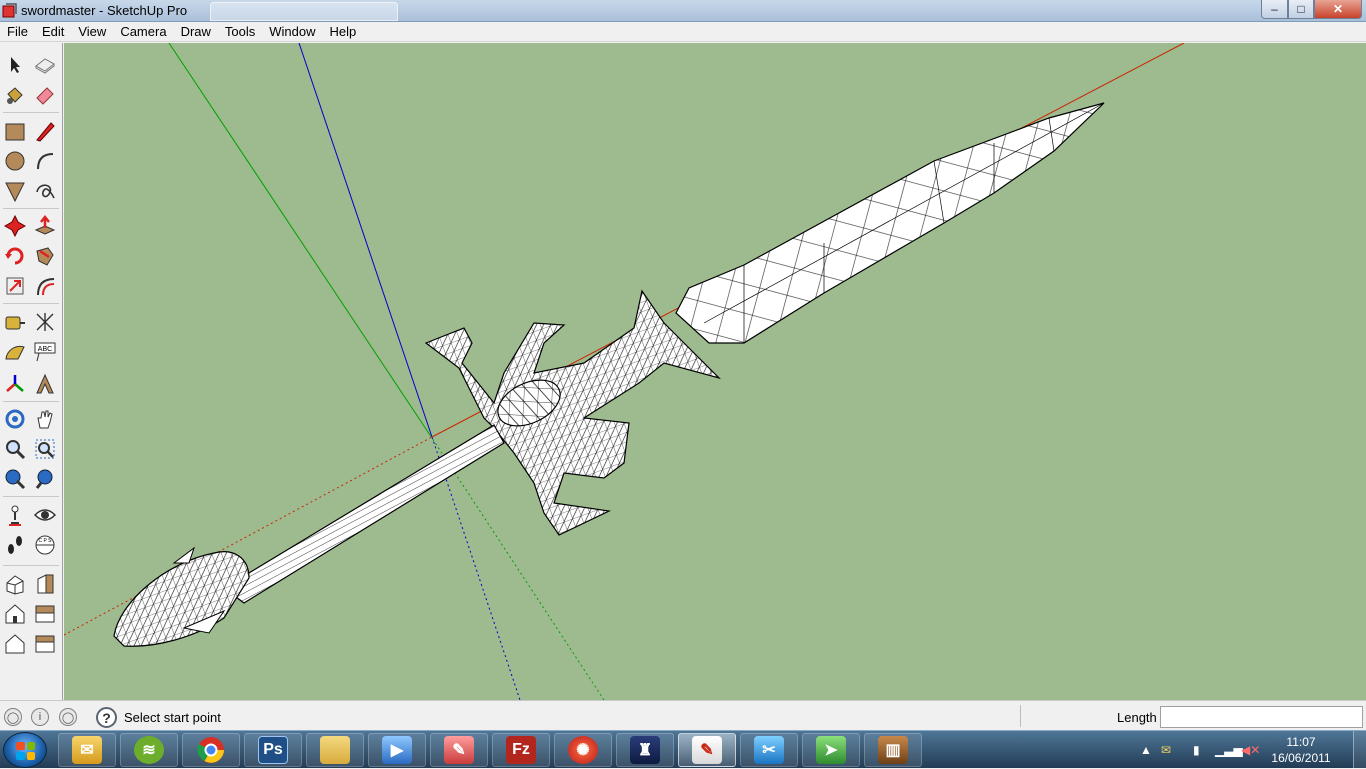 The width and height of the screenshot is (1366, 769). Describe the element at coordinates (211, 750) in the screenshot. I see `taskbar-chrome` at that location.